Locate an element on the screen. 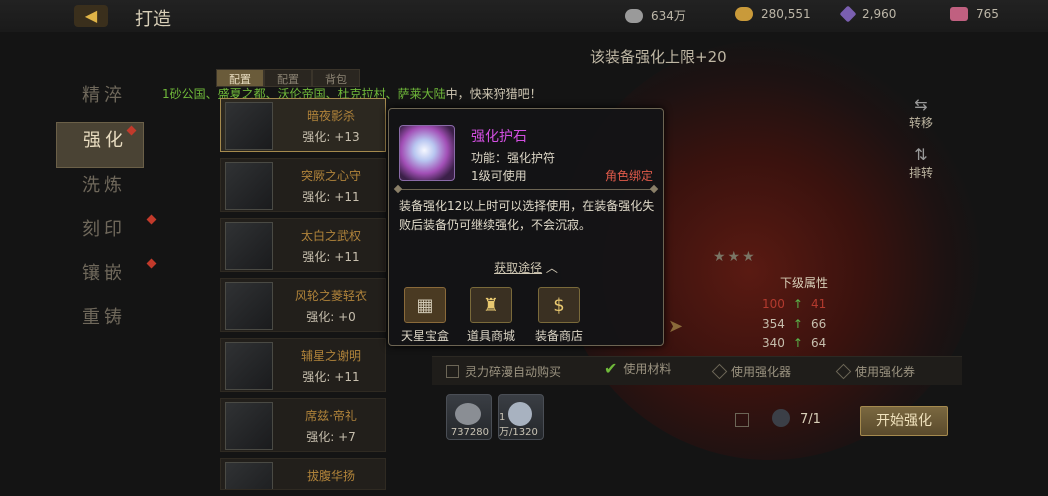 This screenshot has width=1048, height=496. start-enhance-button: 开始强化 is located at coordinates (904, 421).